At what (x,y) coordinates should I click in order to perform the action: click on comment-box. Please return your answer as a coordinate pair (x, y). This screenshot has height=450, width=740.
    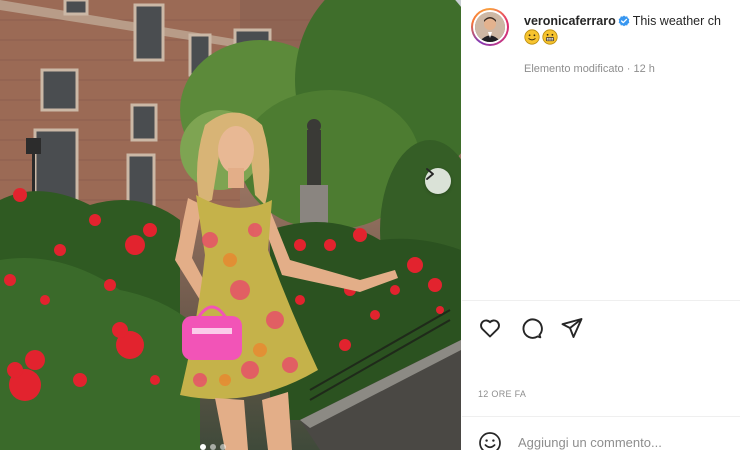
    Looking at the image, I should click on (608, 439).